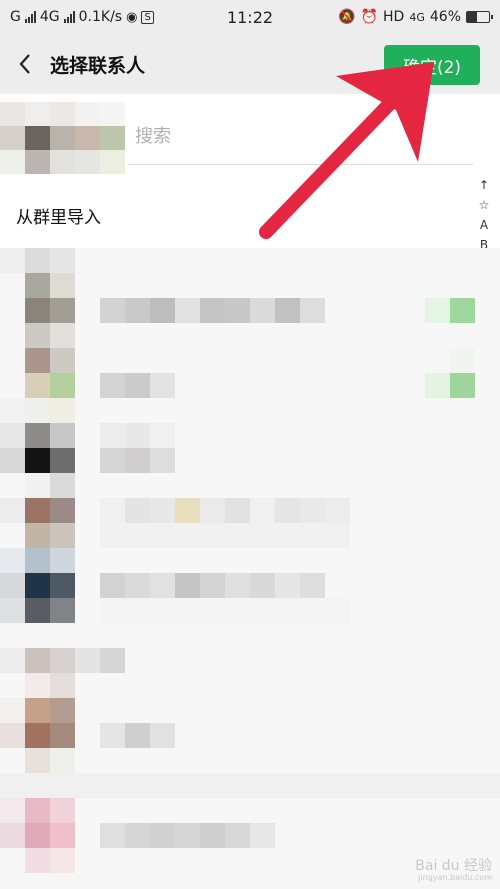 The image size is (500, 889). What do you see at coordinates (132, 17) in the screenshot?
I see `wechat-icon: ◉` at bounding box center [132, 17].